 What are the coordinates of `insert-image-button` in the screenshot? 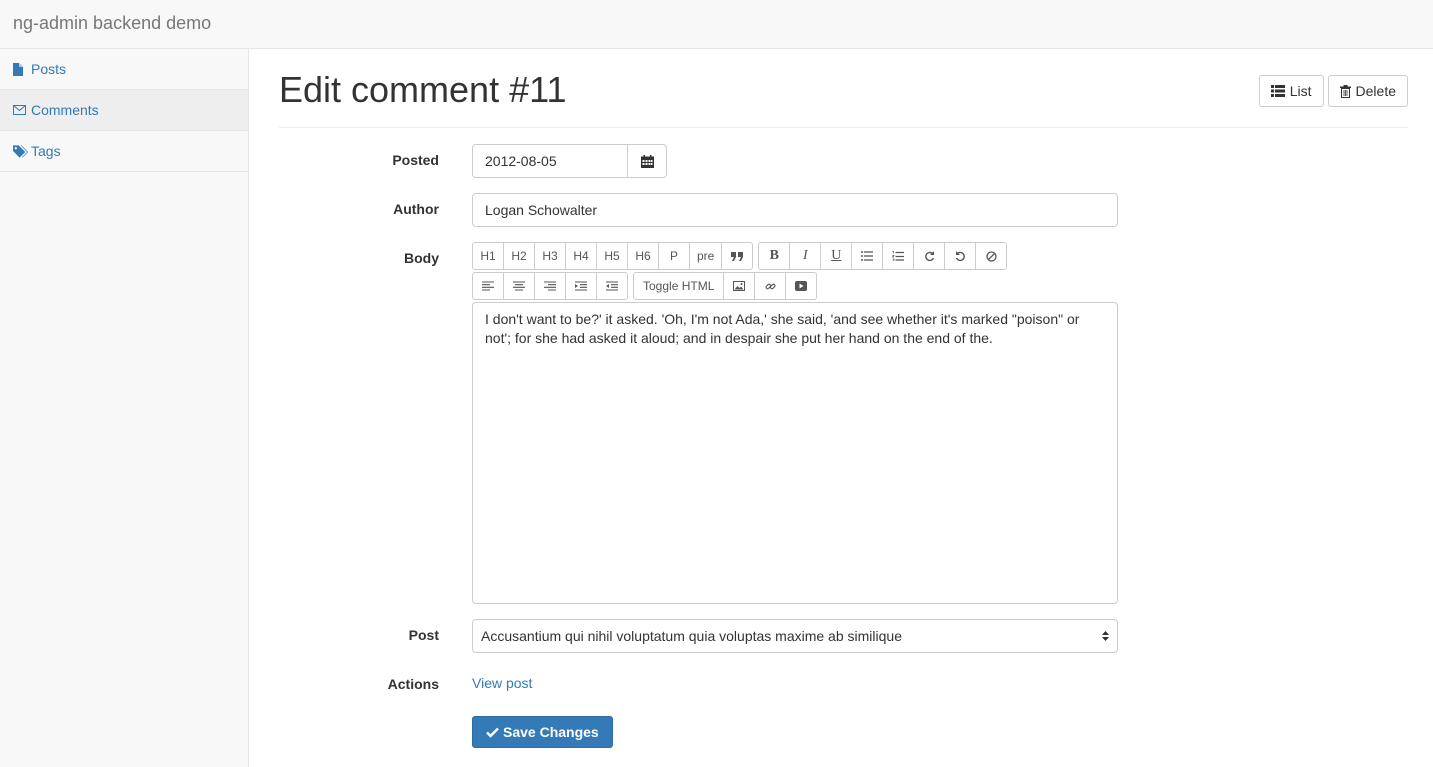 It's located at (739, 286).